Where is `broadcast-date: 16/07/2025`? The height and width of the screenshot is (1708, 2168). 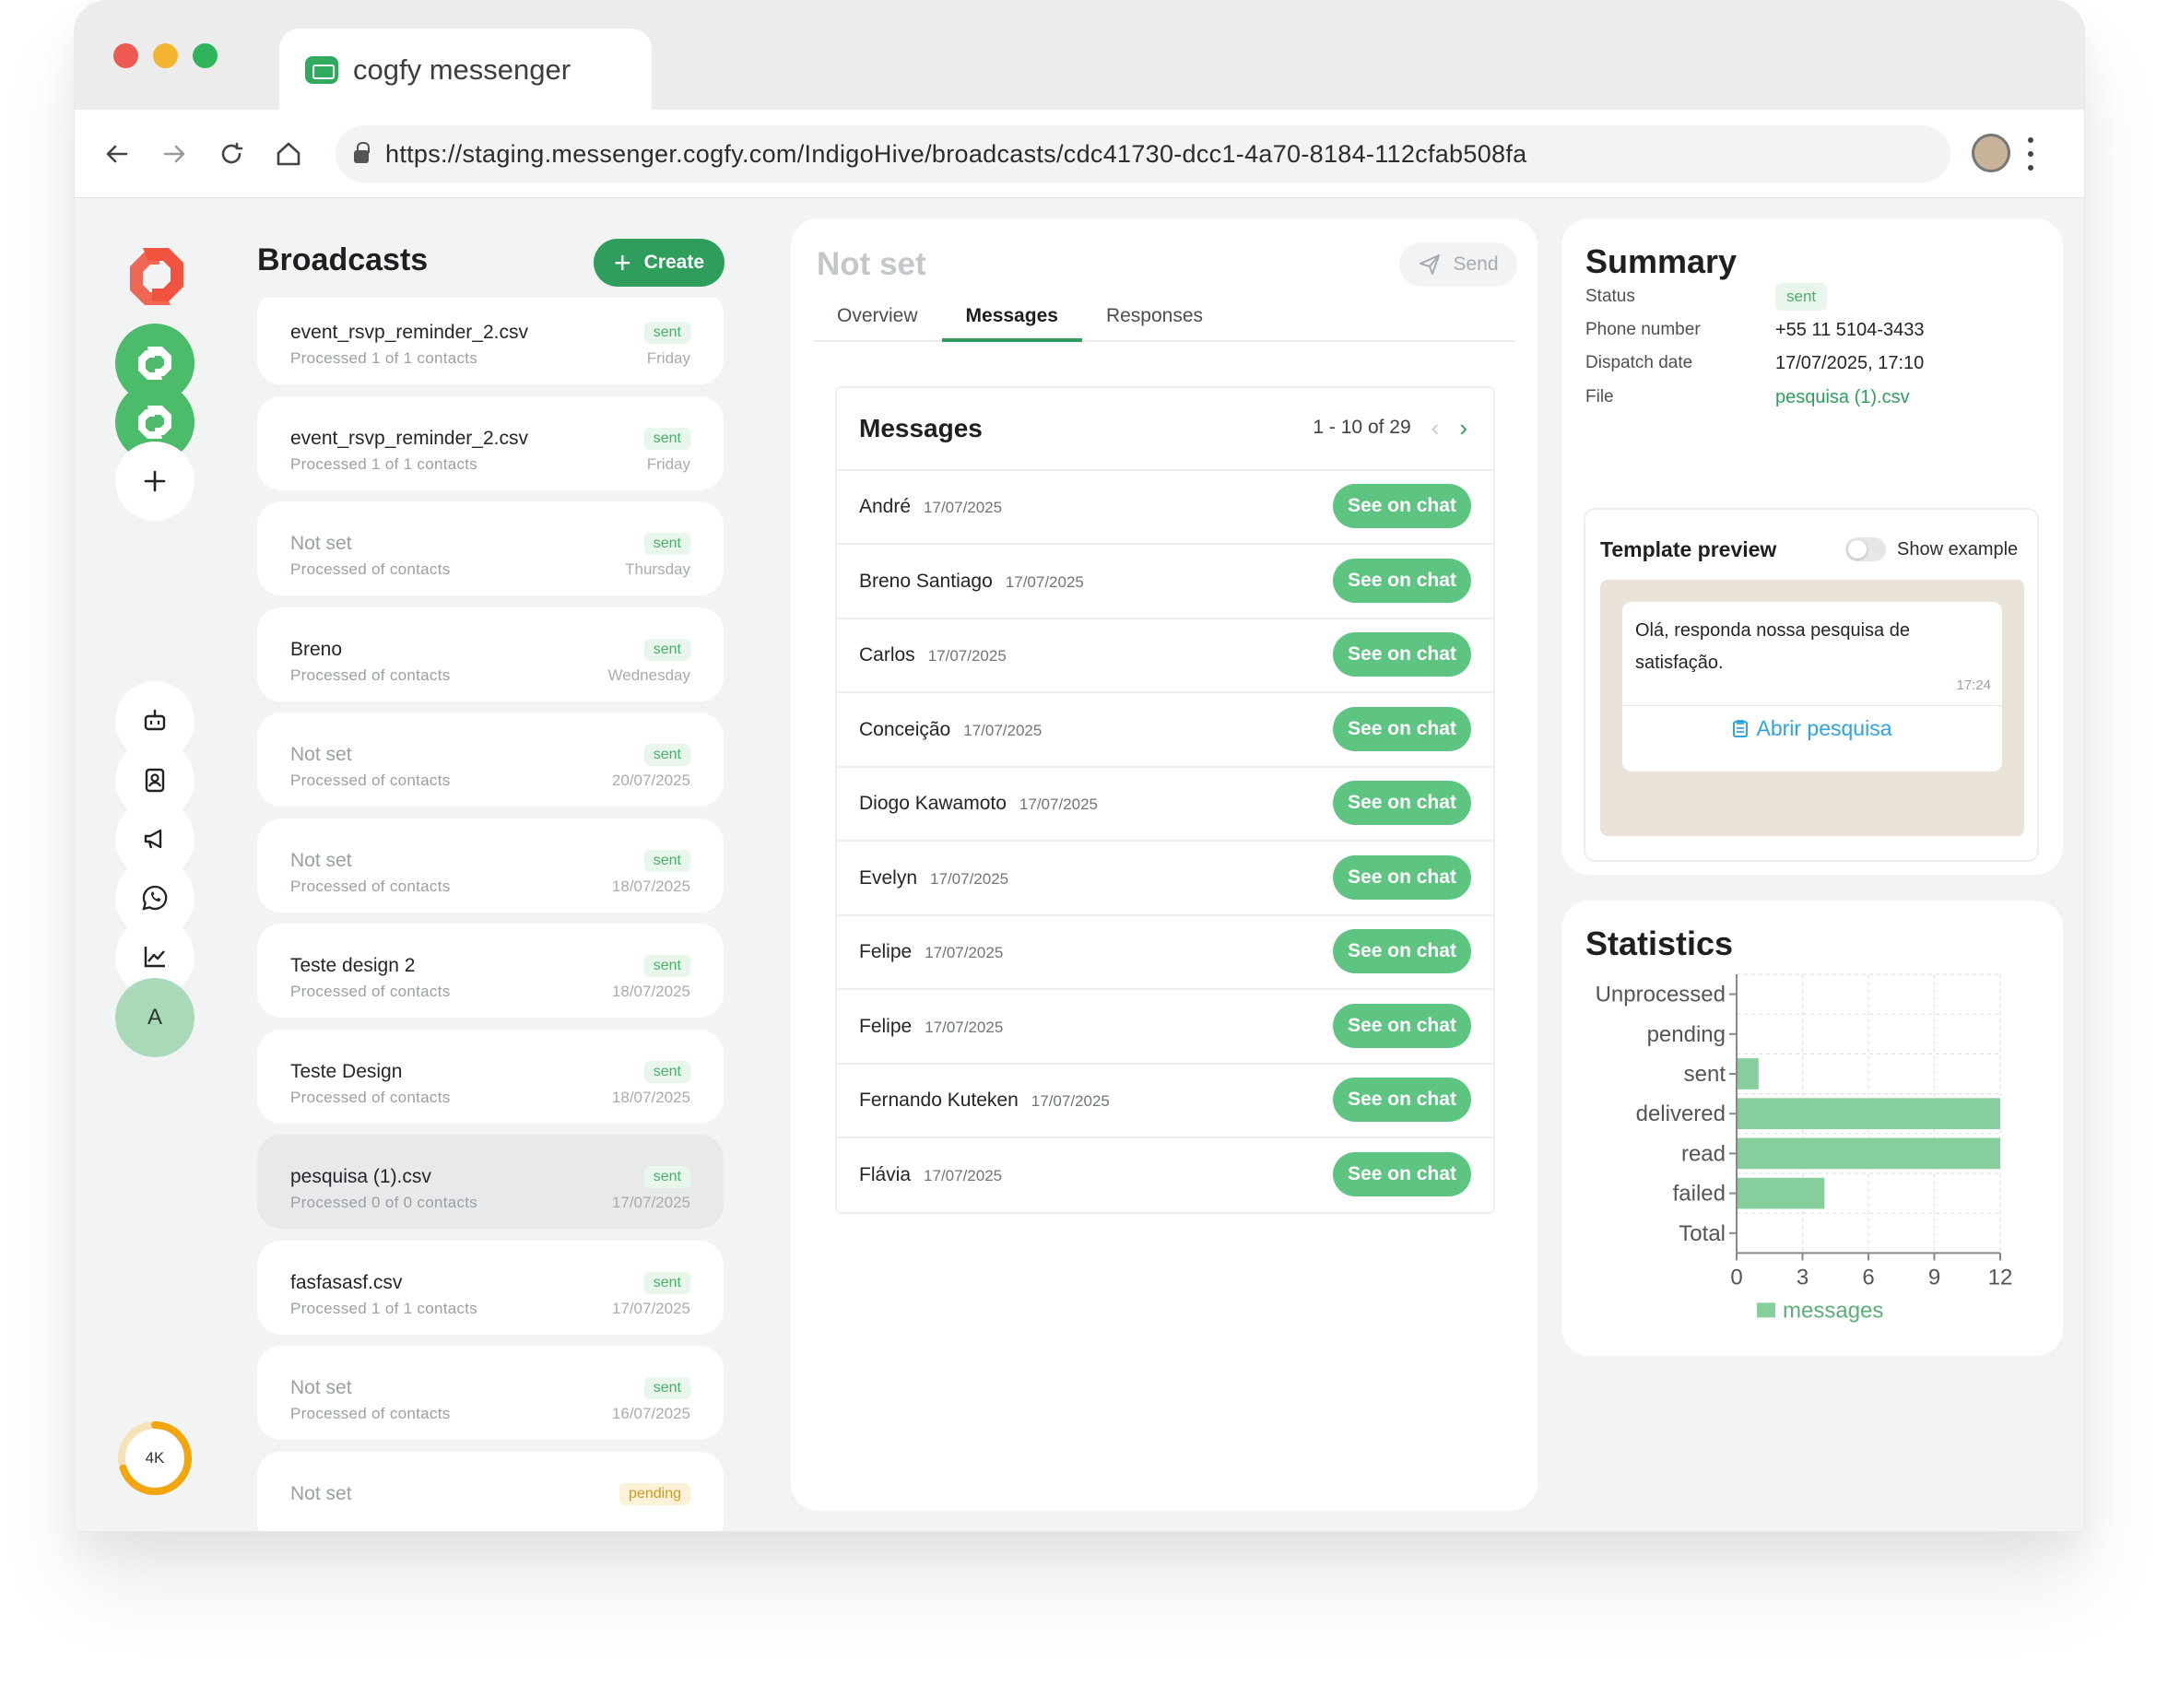 broadcast-date: 16/07/2025 is located at coordinates (650, 1413).